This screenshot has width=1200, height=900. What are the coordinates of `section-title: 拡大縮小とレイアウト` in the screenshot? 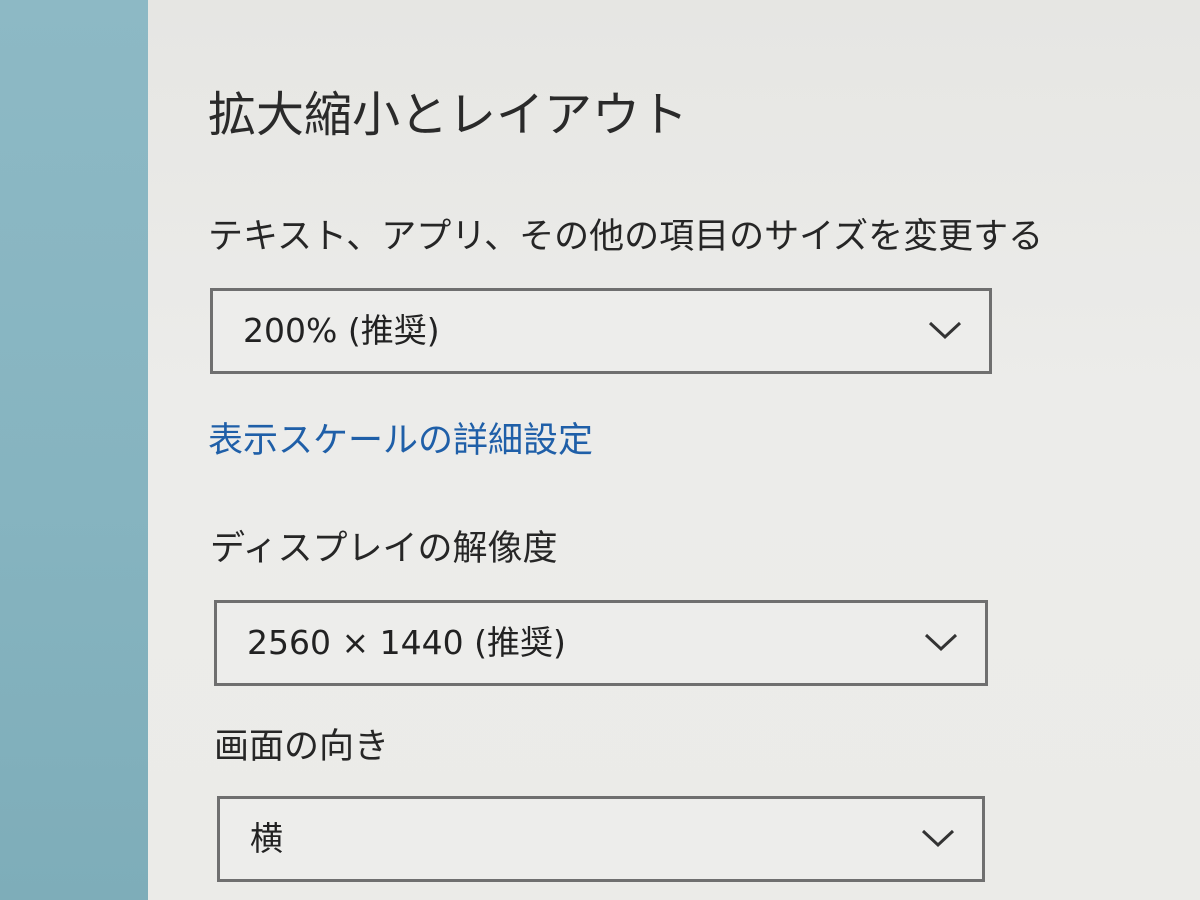 It's located at (448, 115).